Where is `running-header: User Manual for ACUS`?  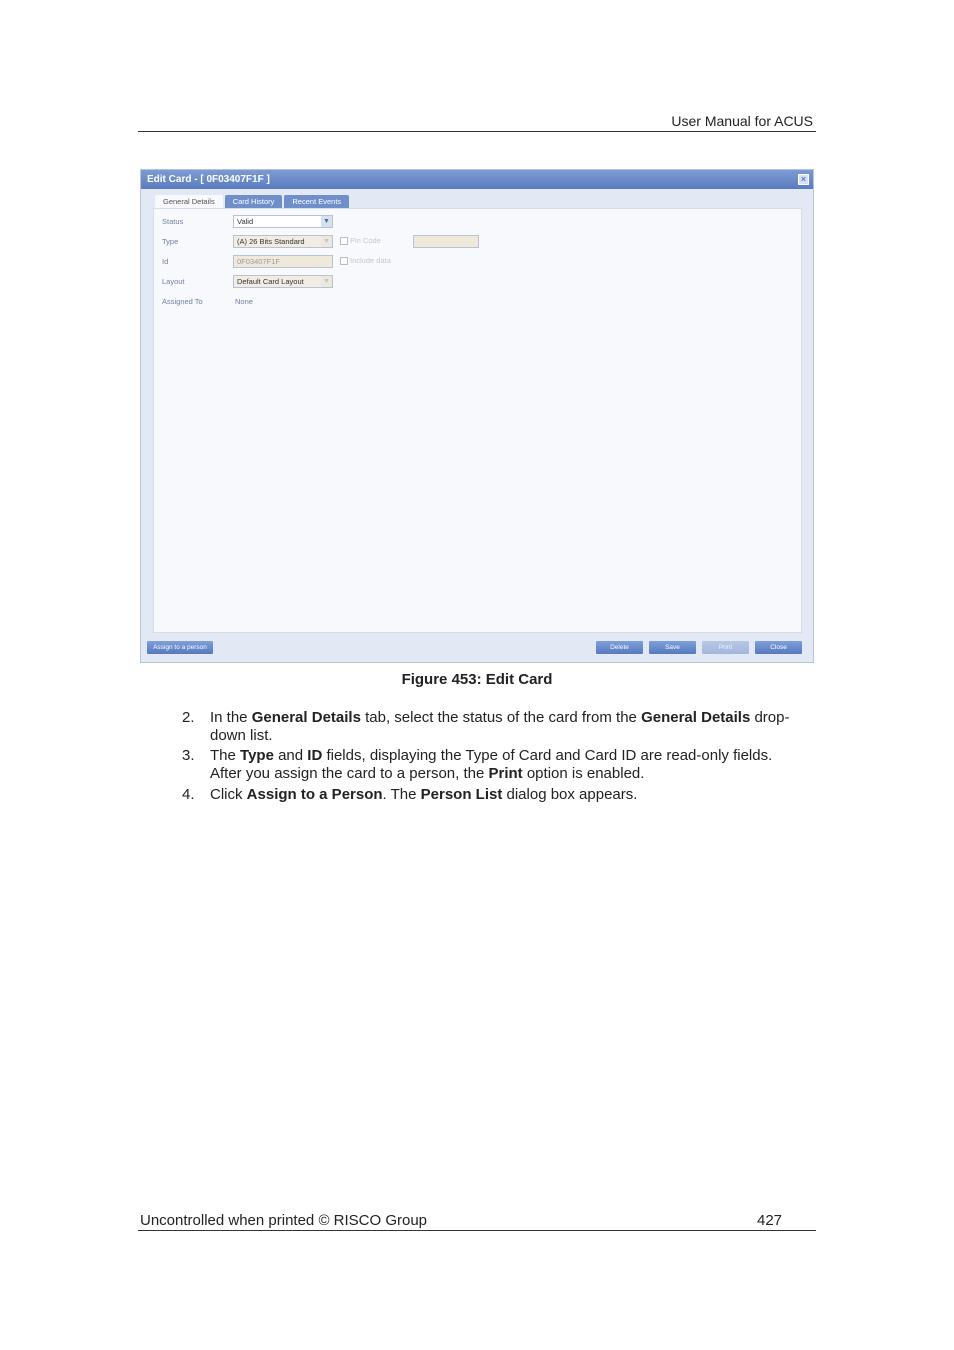 running-header: User Manual for ACUS is located at coordinates (742, 121).